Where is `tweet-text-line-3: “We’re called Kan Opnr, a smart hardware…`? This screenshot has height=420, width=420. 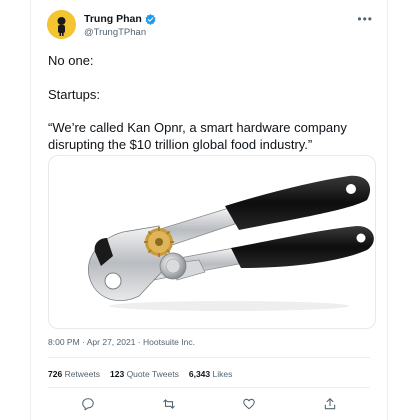 tweet-text-line-3: “We’re called Kan Opnr, a smart hardware… is located at coordinates (197, 136).